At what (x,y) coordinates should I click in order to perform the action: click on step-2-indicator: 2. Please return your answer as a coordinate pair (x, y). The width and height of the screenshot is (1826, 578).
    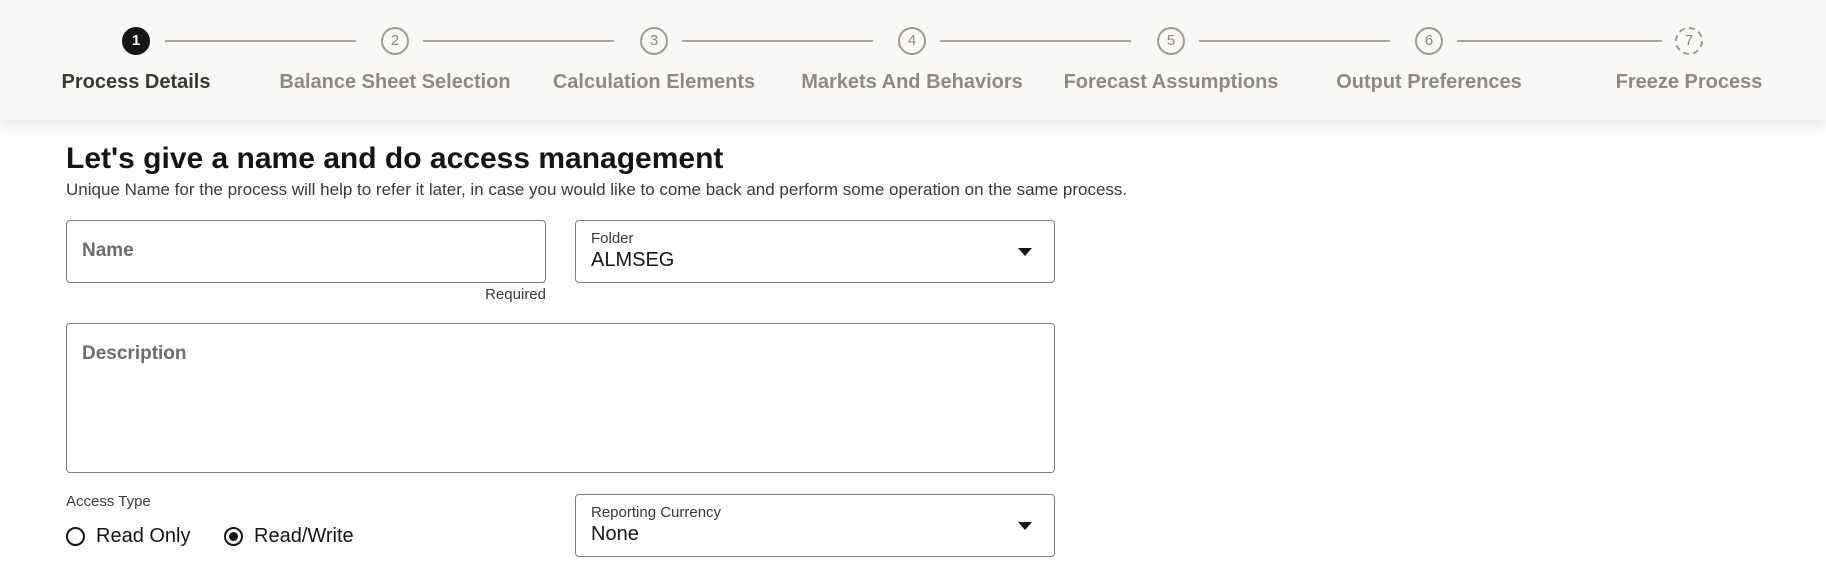
    Looking at the image, I should click on (395, 41).